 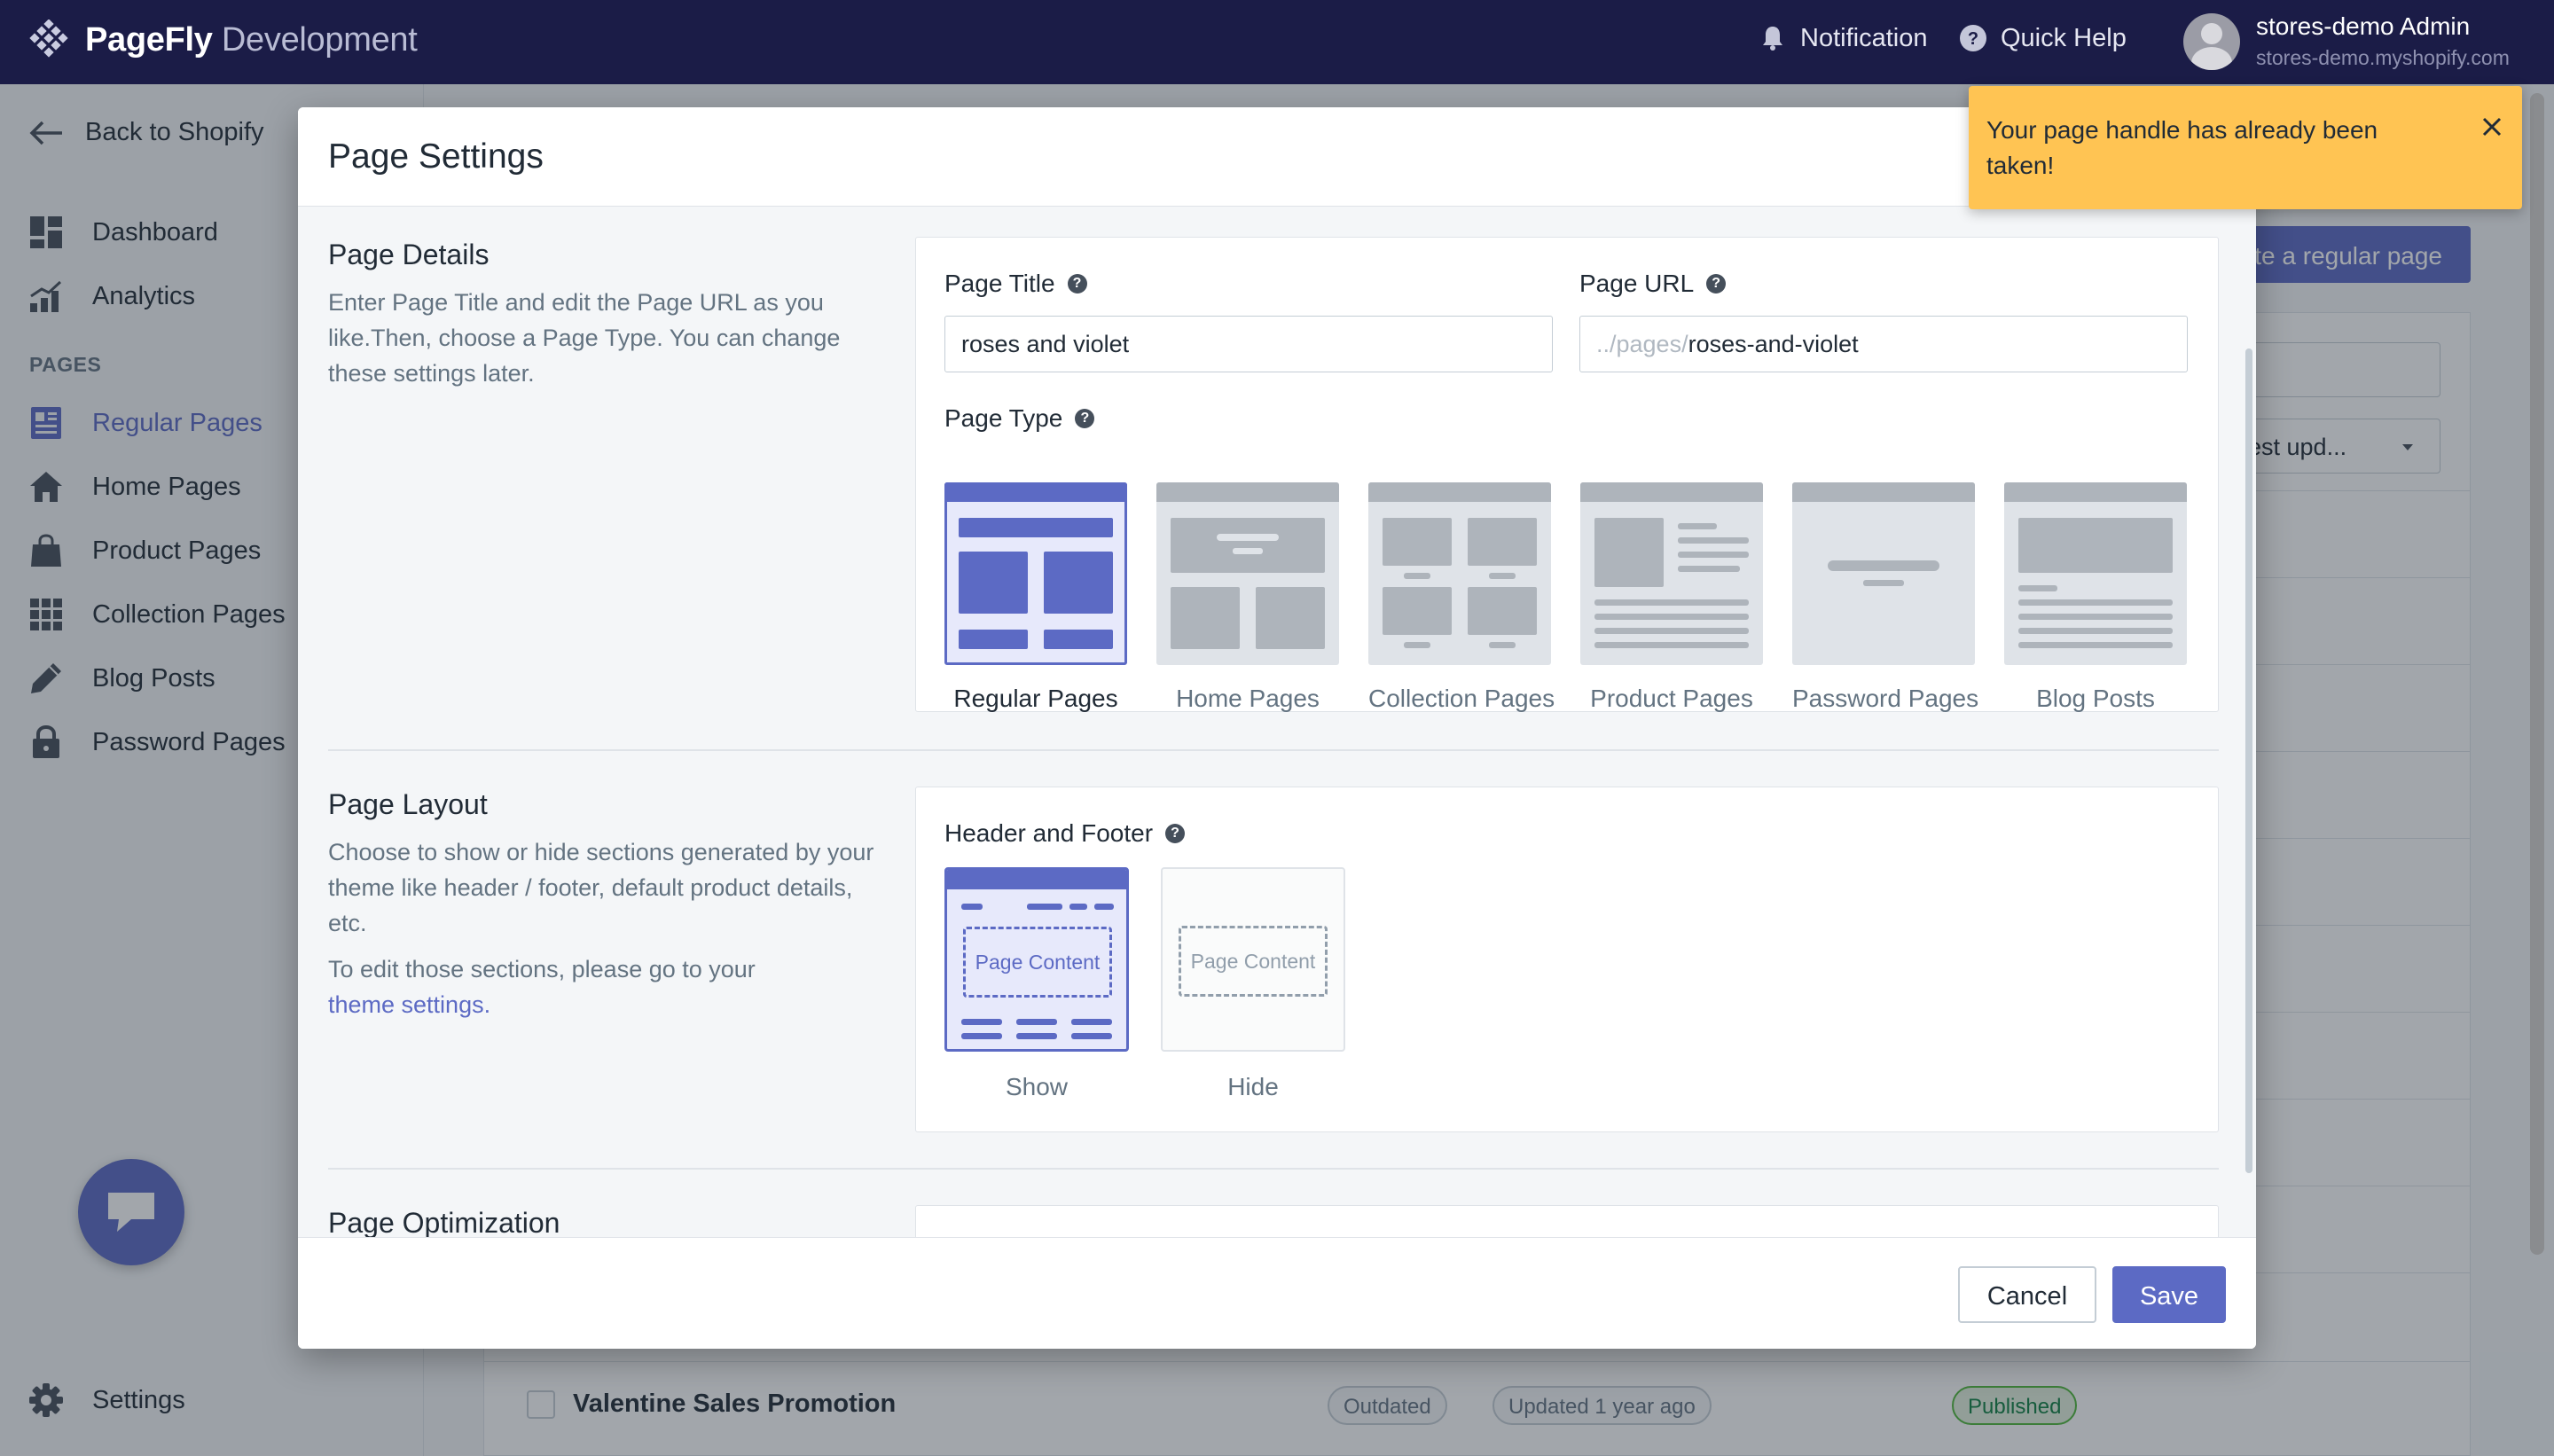 I want to click on page-type-collection-pages: Collection Pages, so click(x=1461, y=597).